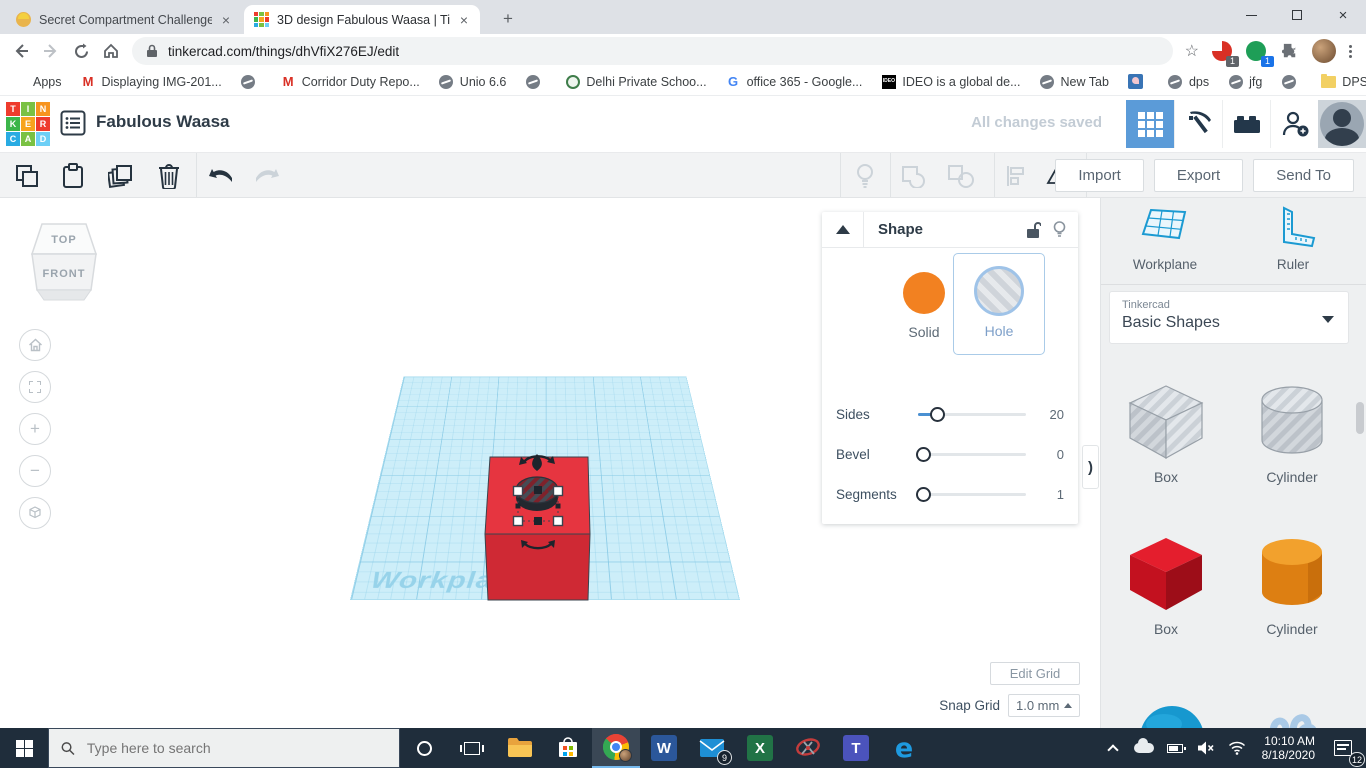 This screenshot has width=1366, height=768. What do you see at coordinates (267, 176) in the screenshot?
I see `redo-button` at bounding box center [267, 176].